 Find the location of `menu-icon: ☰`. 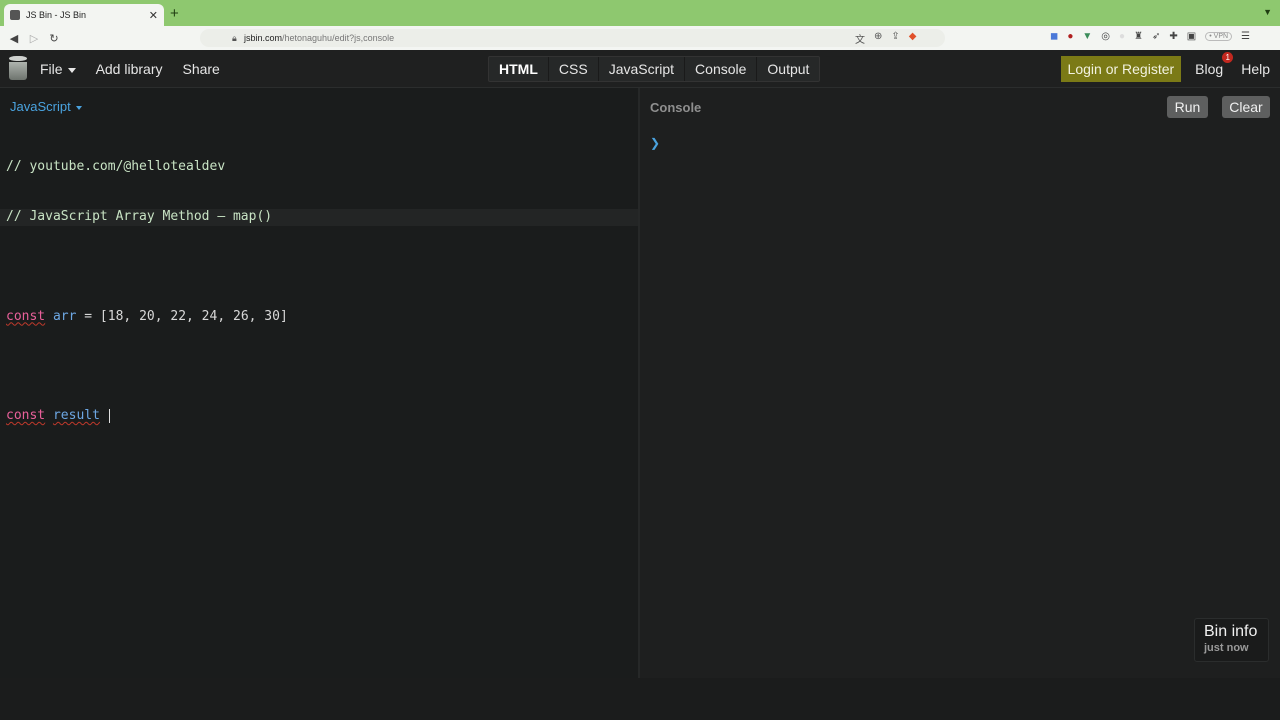

menu-icon: ☰ is located at coordinates (1245, 36).